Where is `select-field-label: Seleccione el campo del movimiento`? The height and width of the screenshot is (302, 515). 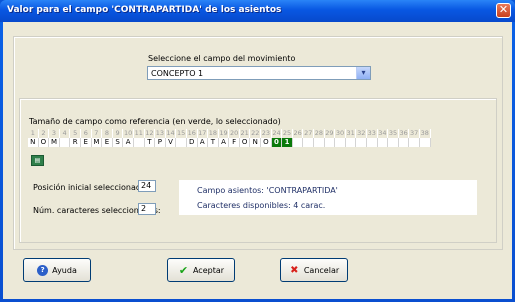
select-field-label: Seleccione el campo del movimiento is located at coordinates (222, 58).